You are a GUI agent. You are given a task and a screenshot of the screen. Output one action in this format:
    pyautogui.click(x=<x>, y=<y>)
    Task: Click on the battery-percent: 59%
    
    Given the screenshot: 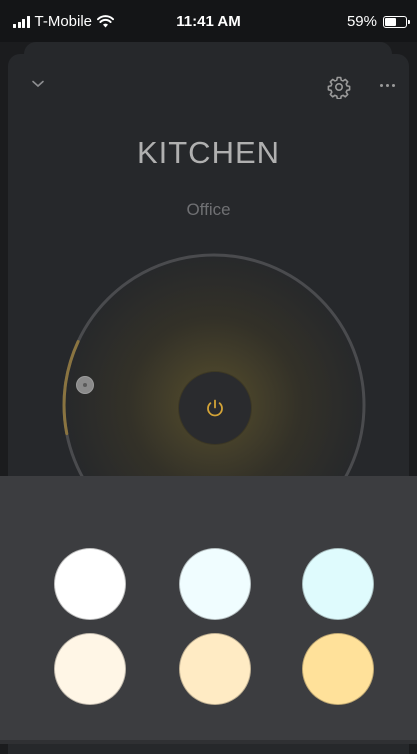 What is the action you would take?
    pyautogui.click(x=361, y=21)
    